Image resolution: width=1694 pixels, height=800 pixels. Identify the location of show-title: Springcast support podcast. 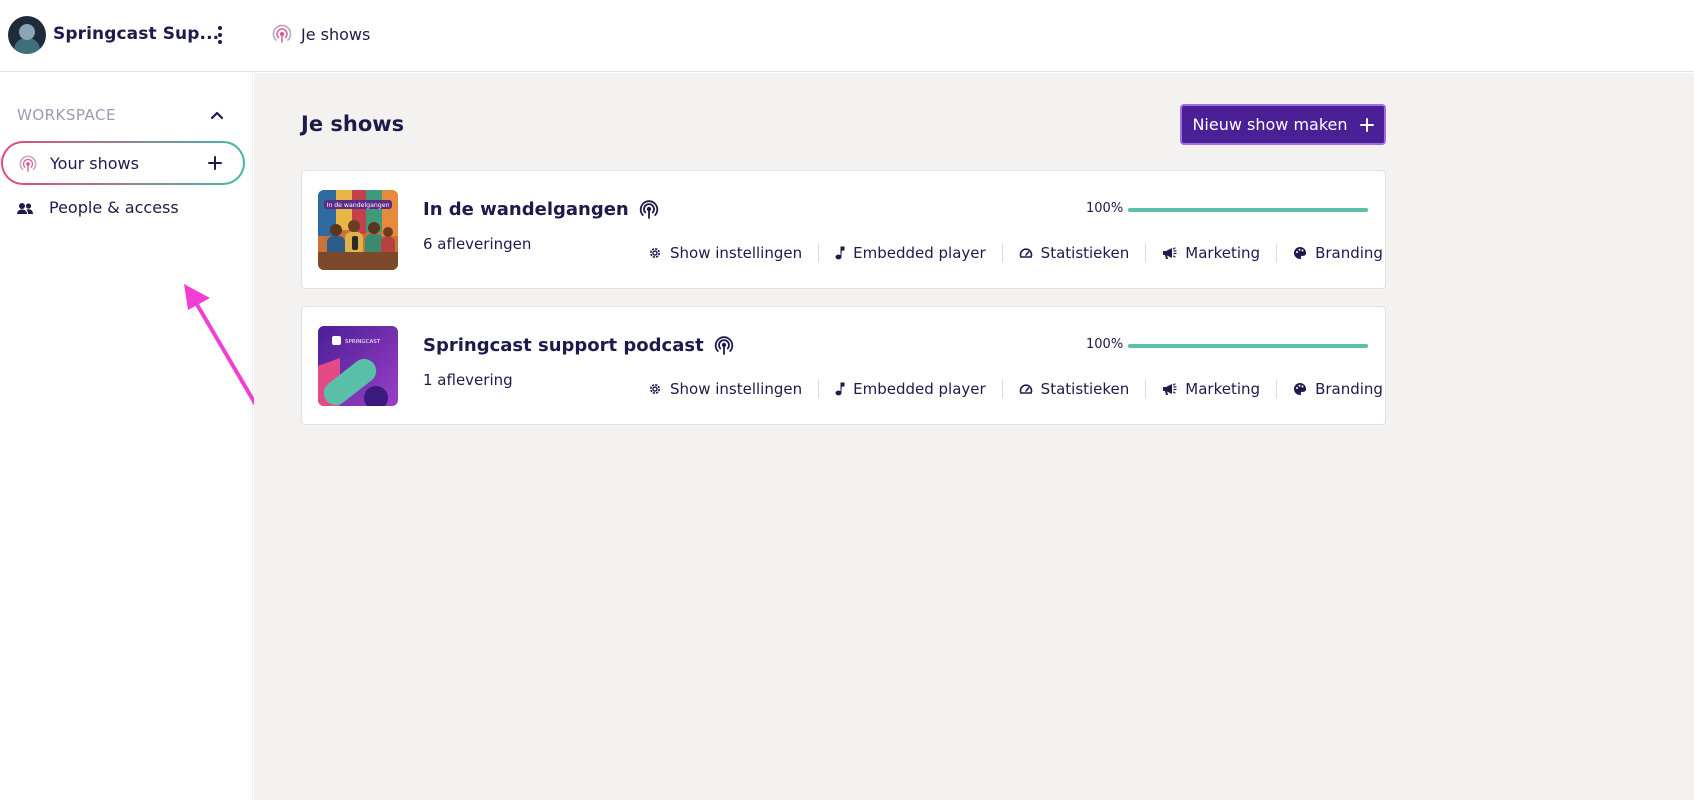
(578, 345).